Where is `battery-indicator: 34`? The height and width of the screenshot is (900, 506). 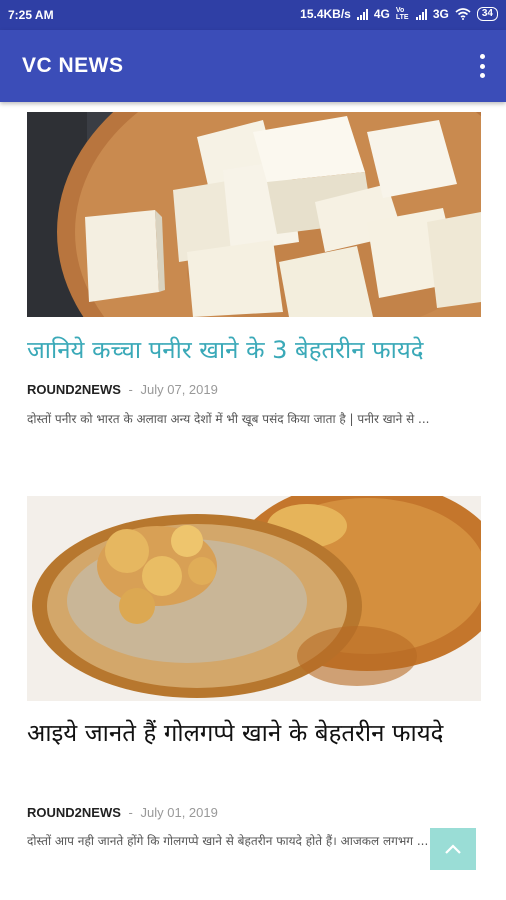 battery-indicator: 34 is located at coordinates (487, 14).